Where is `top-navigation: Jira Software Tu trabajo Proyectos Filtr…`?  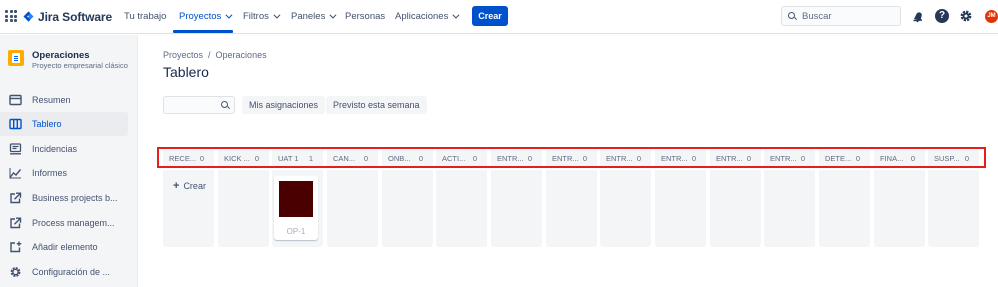
top-navigation: Jira Software Tu trabajo Proyectos Filtr… is located at coordinates (499, 17).